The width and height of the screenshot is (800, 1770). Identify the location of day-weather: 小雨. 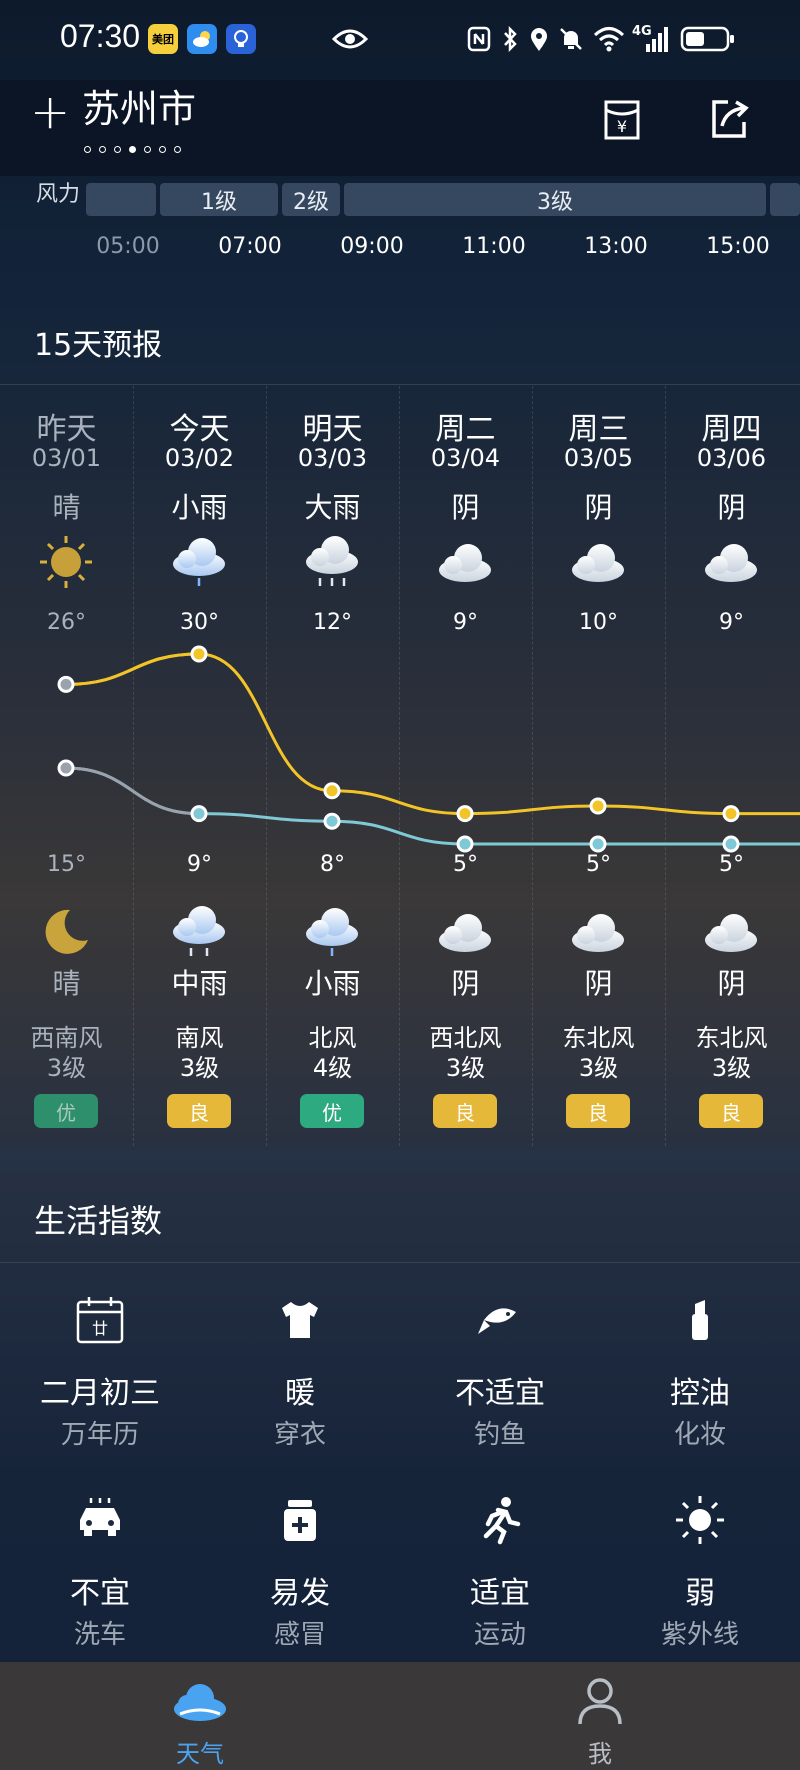
(199, 507).